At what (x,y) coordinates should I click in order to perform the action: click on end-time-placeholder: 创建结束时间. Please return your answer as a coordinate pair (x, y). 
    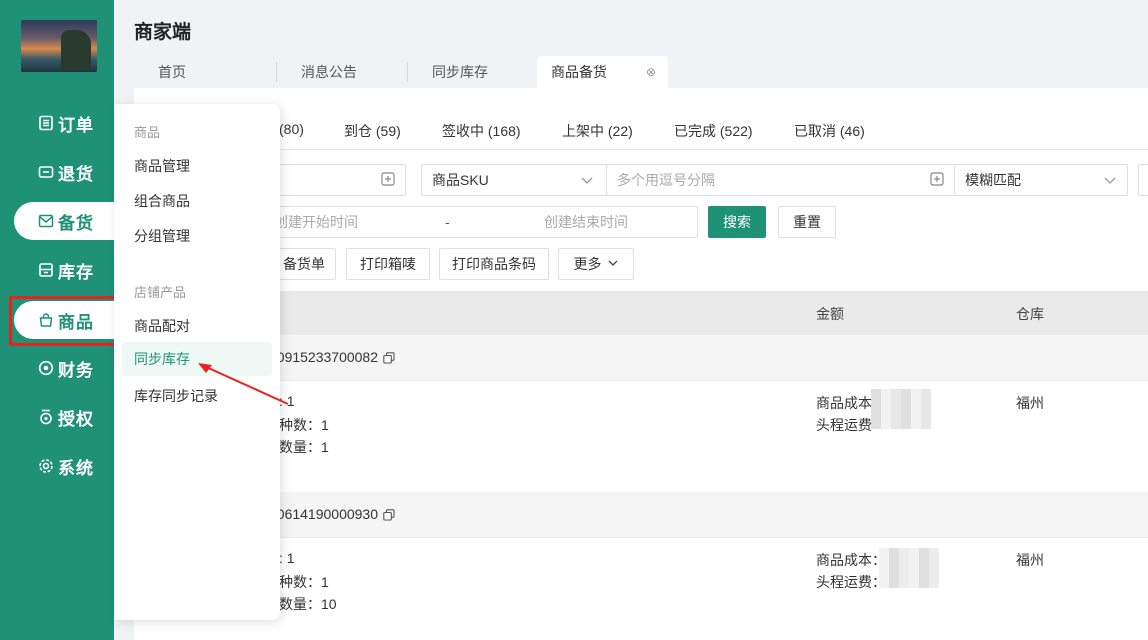
    Looking at the image, I should click on (586, 222).